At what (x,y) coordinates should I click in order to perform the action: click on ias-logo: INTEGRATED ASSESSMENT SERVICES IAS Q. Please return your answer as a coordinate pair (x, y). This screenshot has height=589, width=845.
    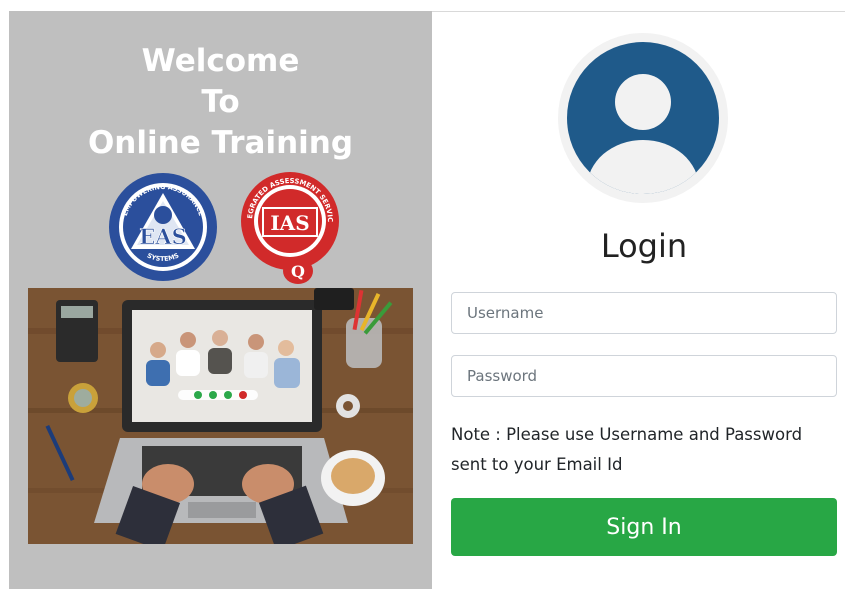
    Looking at the image, I should click on (288, 227).